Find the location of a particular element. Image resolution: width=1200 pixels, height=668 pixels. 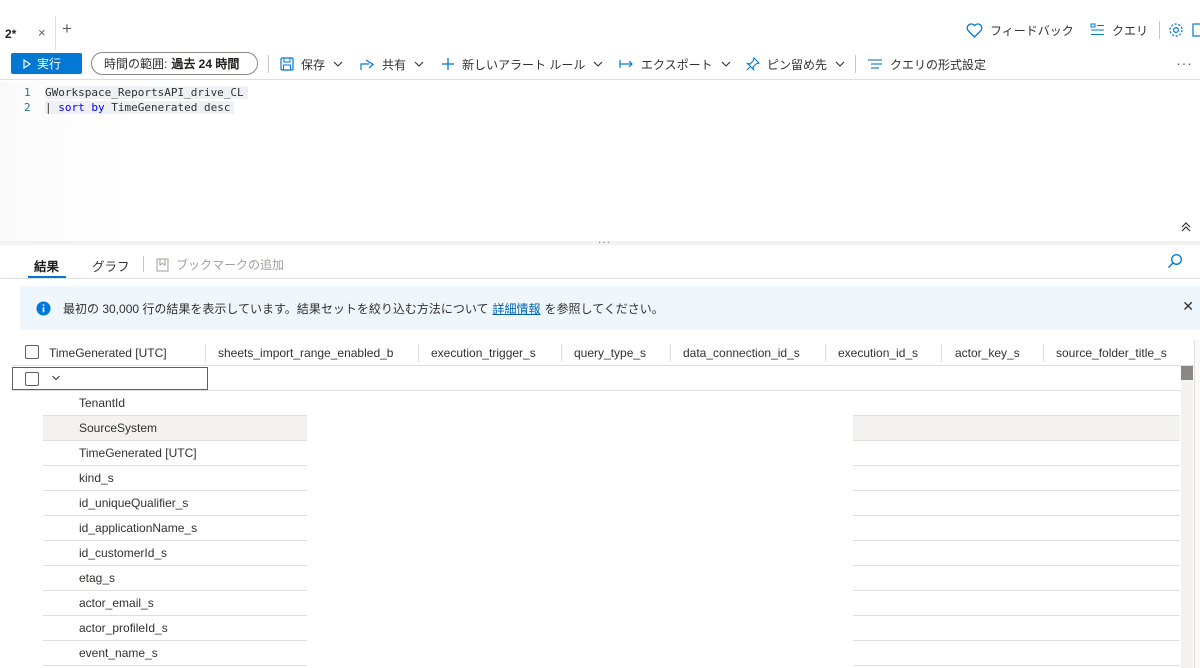

line-number: 1 is located at coordinates (27, 92).